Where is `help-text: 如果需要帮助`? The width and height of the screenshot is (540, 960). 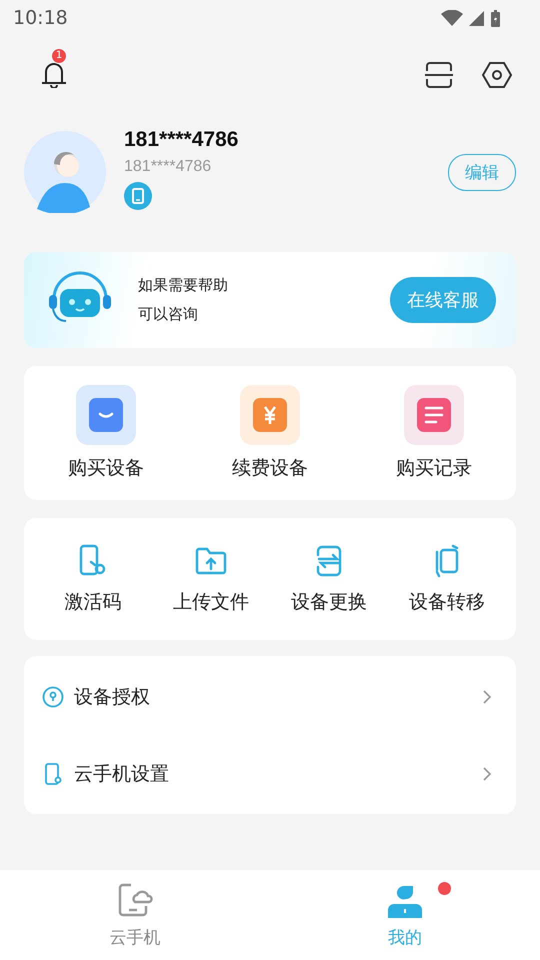 help-text: 如果需要帮助 is located at coordinates (183, 285).